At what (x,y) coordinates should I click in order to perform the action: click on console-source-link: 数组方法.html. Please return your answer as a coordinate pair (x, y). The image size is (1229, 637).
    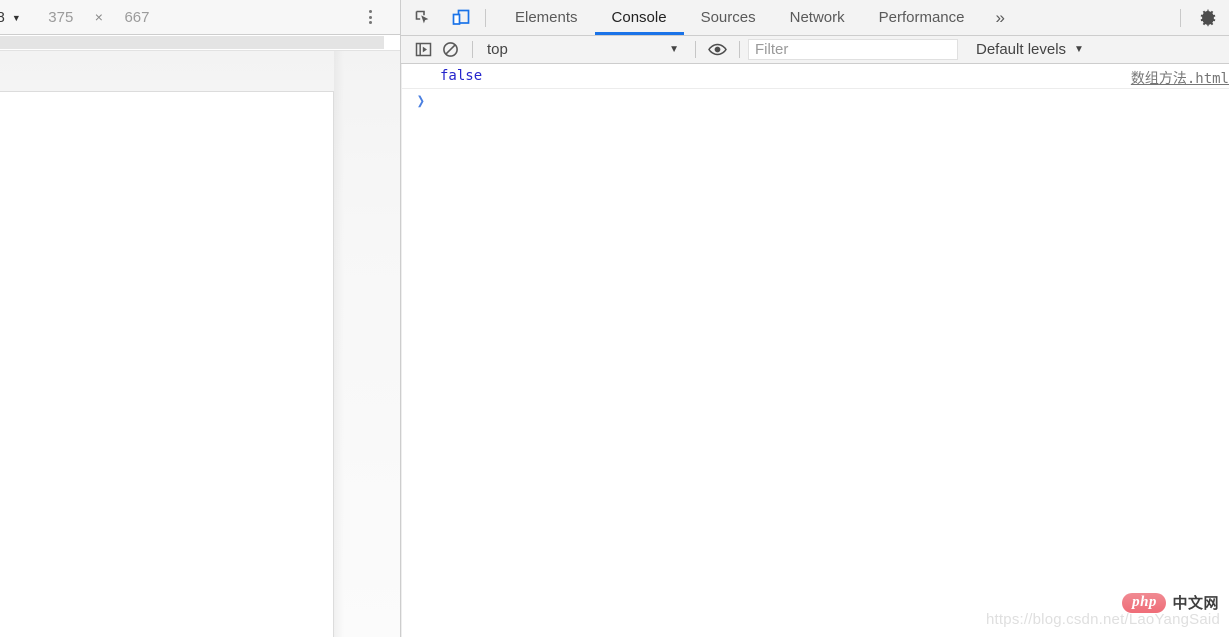
    Looking at the image, I should click on (1180, 78).